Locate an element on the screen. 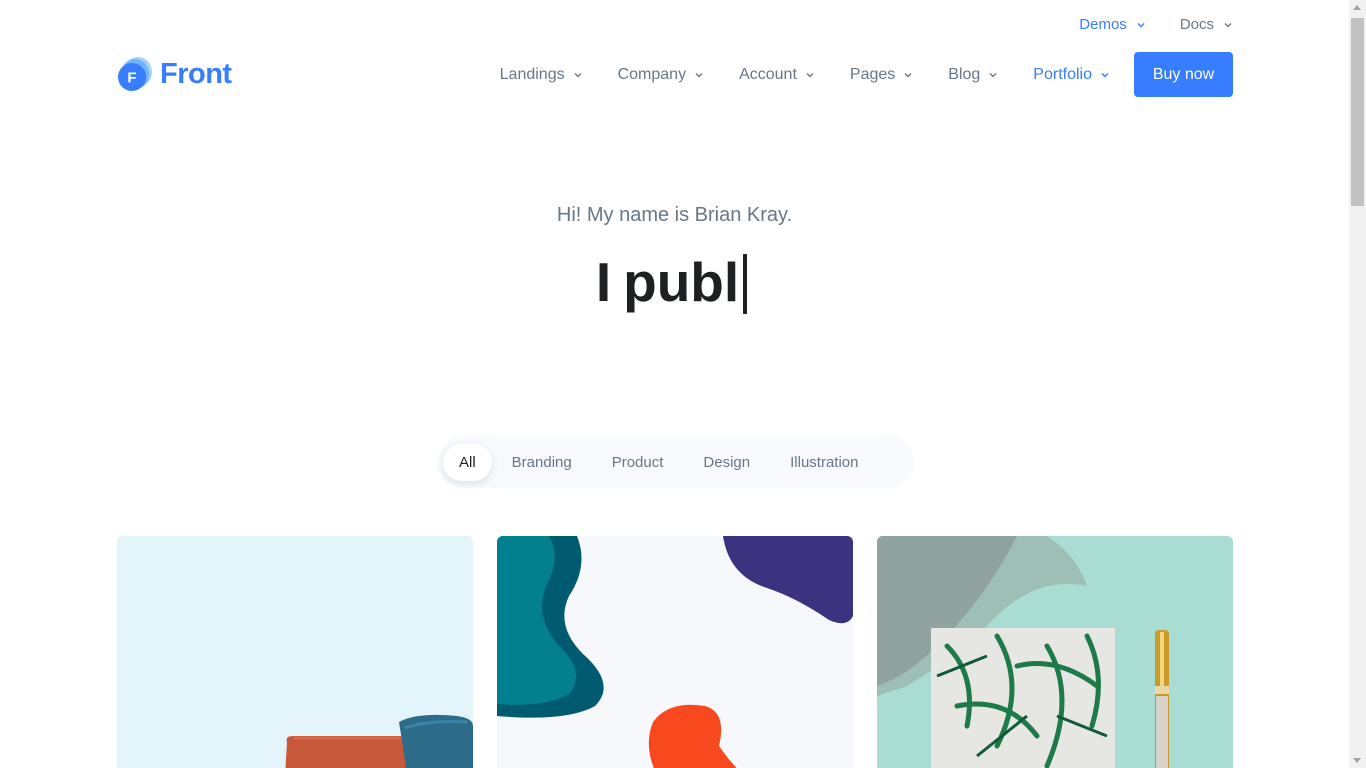 This screenshot has height=768, width=1366. notebook-pen-image is located at coordinates (1055, 652).